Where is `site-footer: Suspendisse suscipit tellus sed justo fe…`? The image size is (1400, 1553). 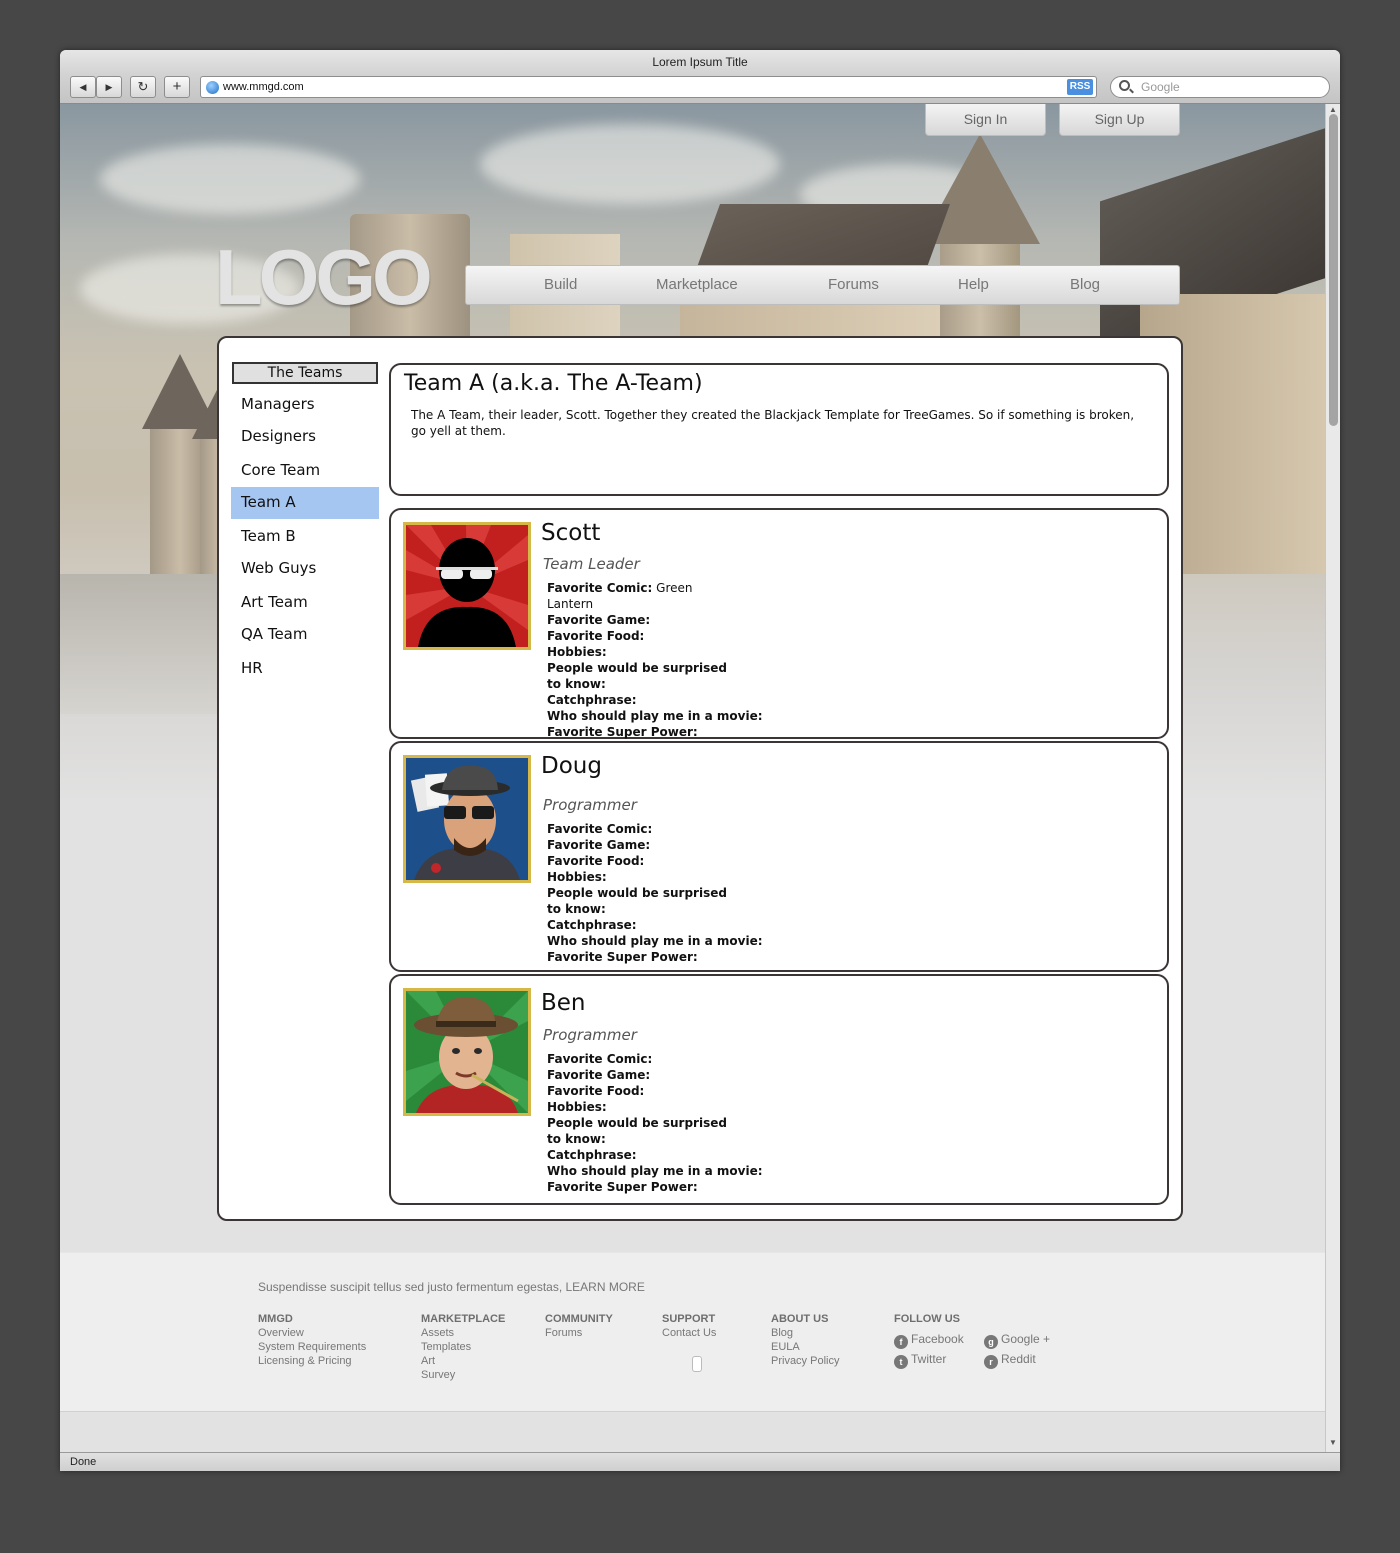 site-footer: Suspendisse suscipit tellus sed justo fe… is located at coordinates (692, 1332).